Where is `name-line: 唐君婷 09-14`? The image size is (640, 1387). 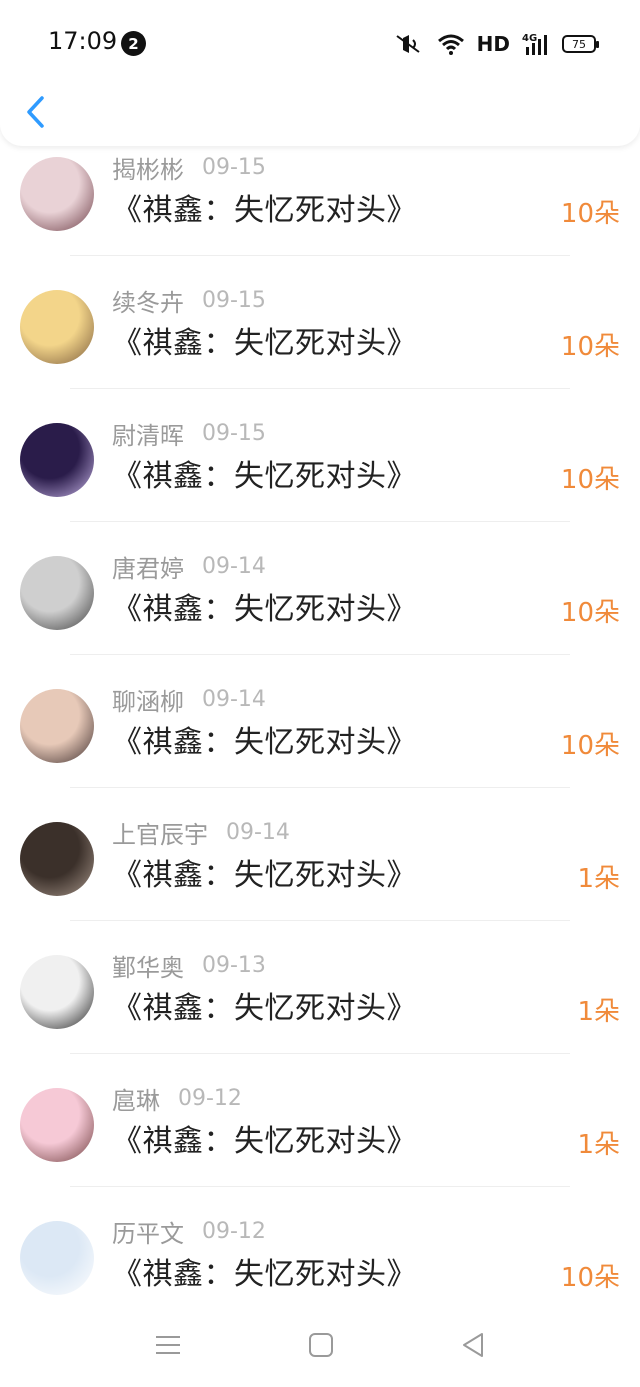
name-line: 唐君婷 09-14 is located at coordinates (189, 566).